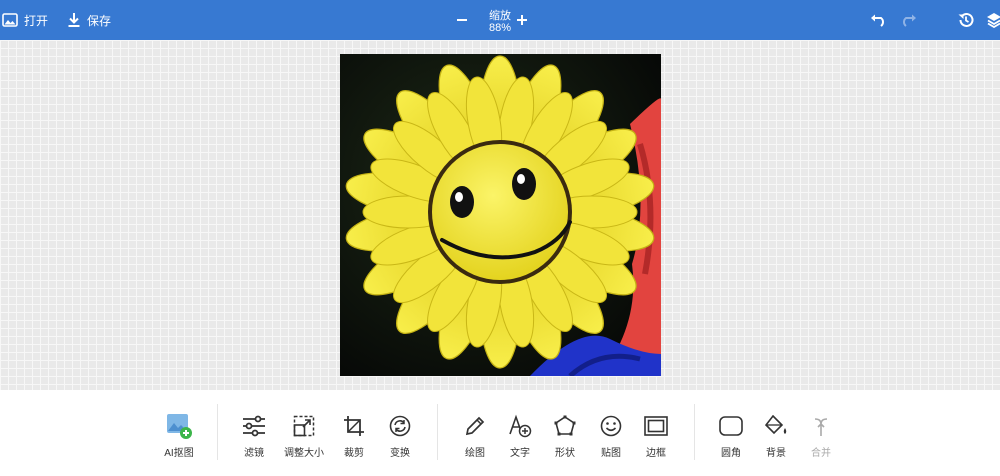 This screenshot has height=476, width=1000. I want to click on tool-frame: 边框, so click(656, 437).